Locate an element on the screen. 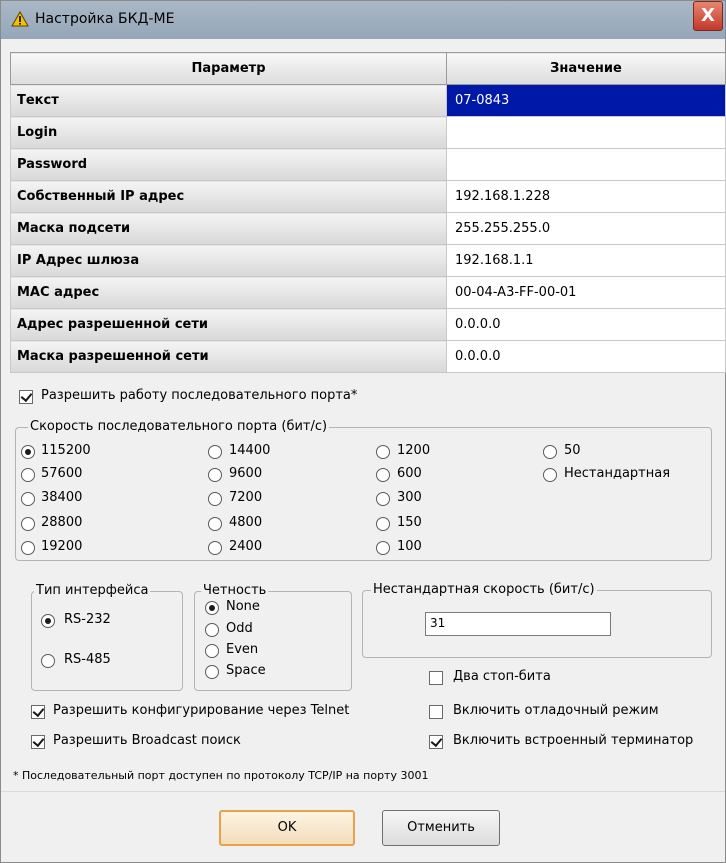  baud-option-label: Нестандартная is located at coordinates (617, 473).